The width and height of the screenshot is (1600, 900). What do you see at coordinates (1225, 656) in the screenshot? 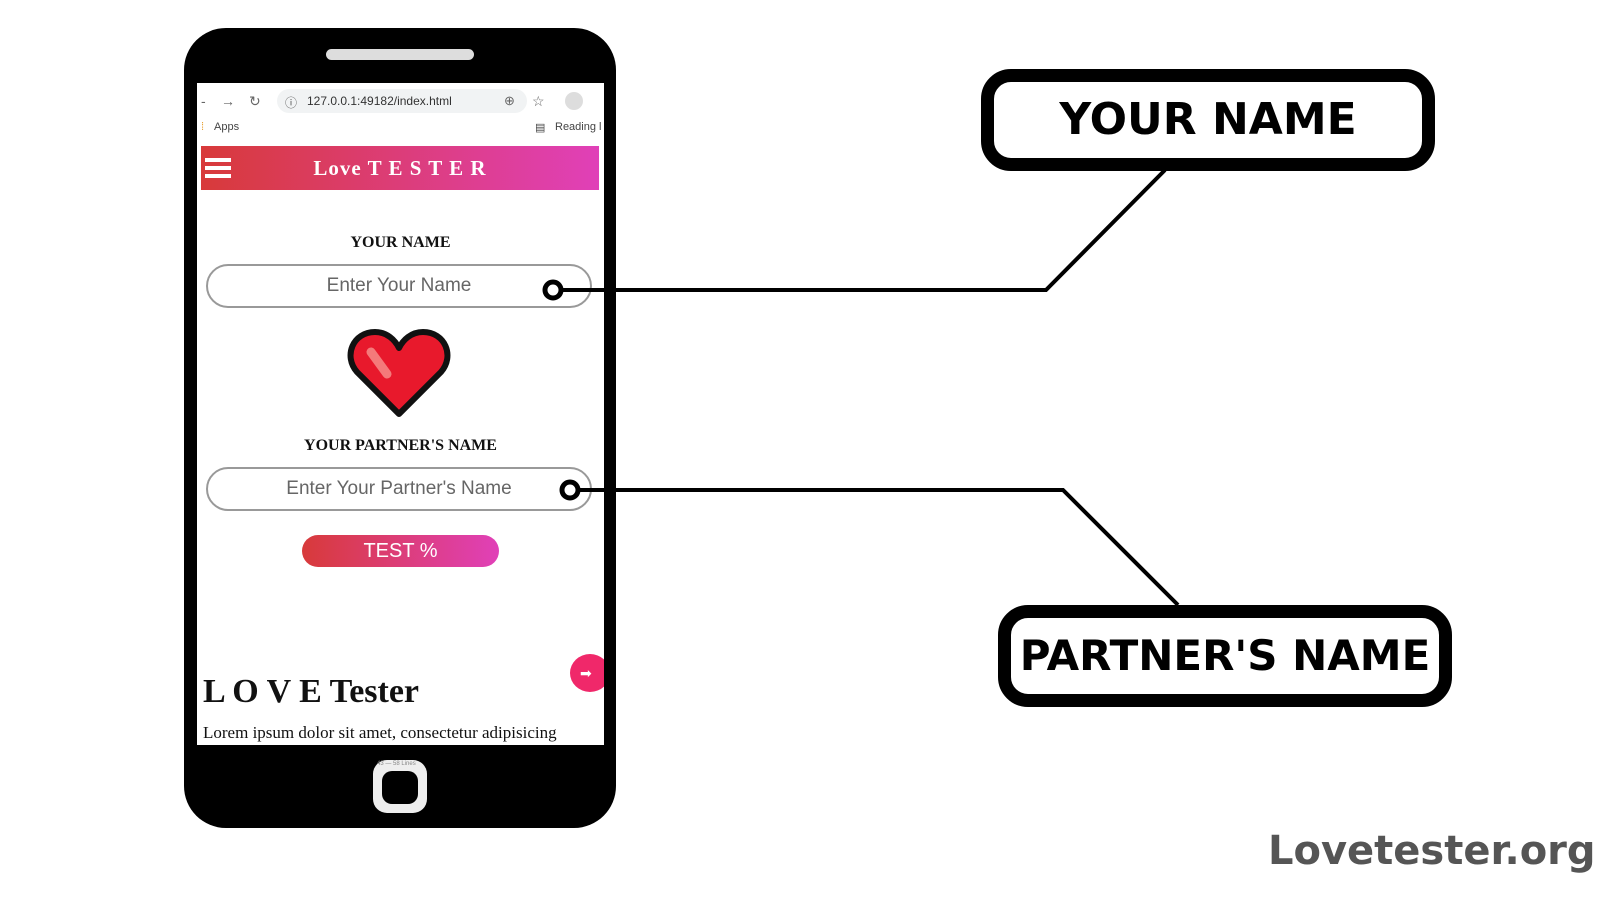
I see `partner-name-callout: PARTNER'S NAME` at bounding box center [1225, 656].